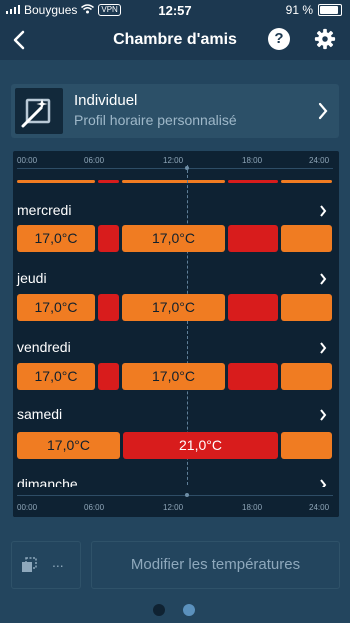 This screenshot has height=623, width=350. What do you see at coordinates (175, 168) in the screenshot?
I see `time-axis-top` at bounding box center [175, 168].